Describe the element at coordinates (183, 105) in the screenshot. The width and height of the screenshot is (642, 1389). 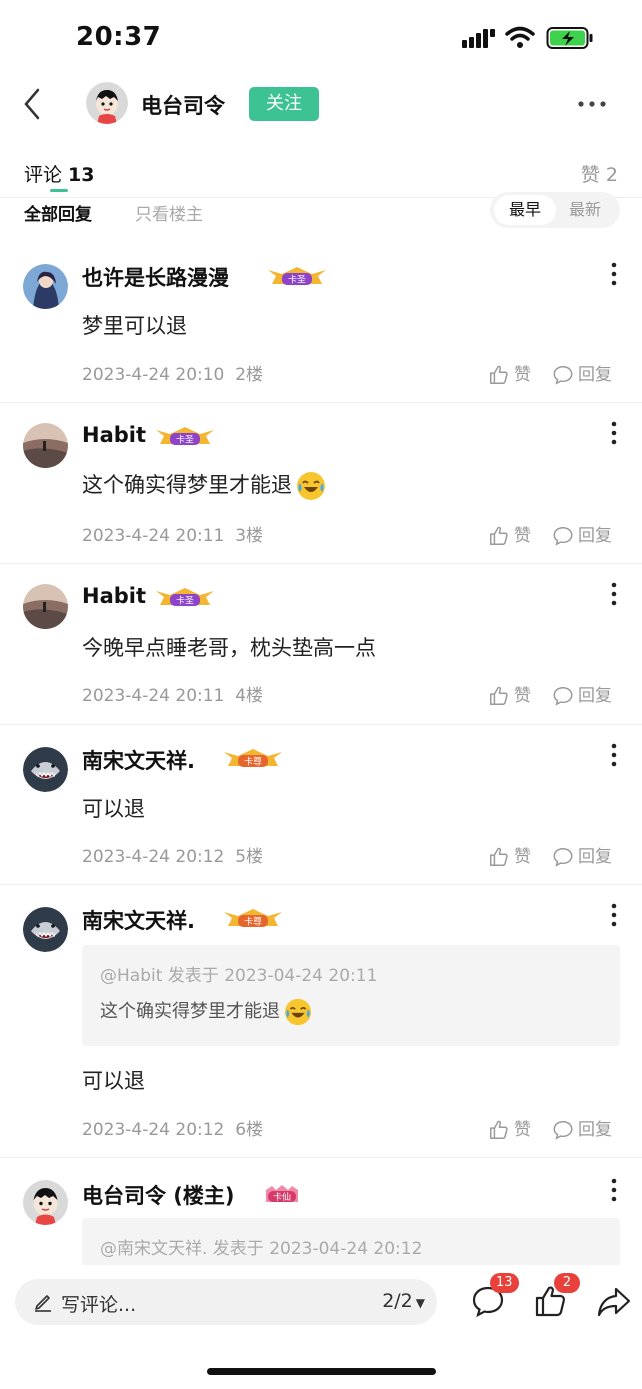
I see `host-name: 电台司令` at that location.